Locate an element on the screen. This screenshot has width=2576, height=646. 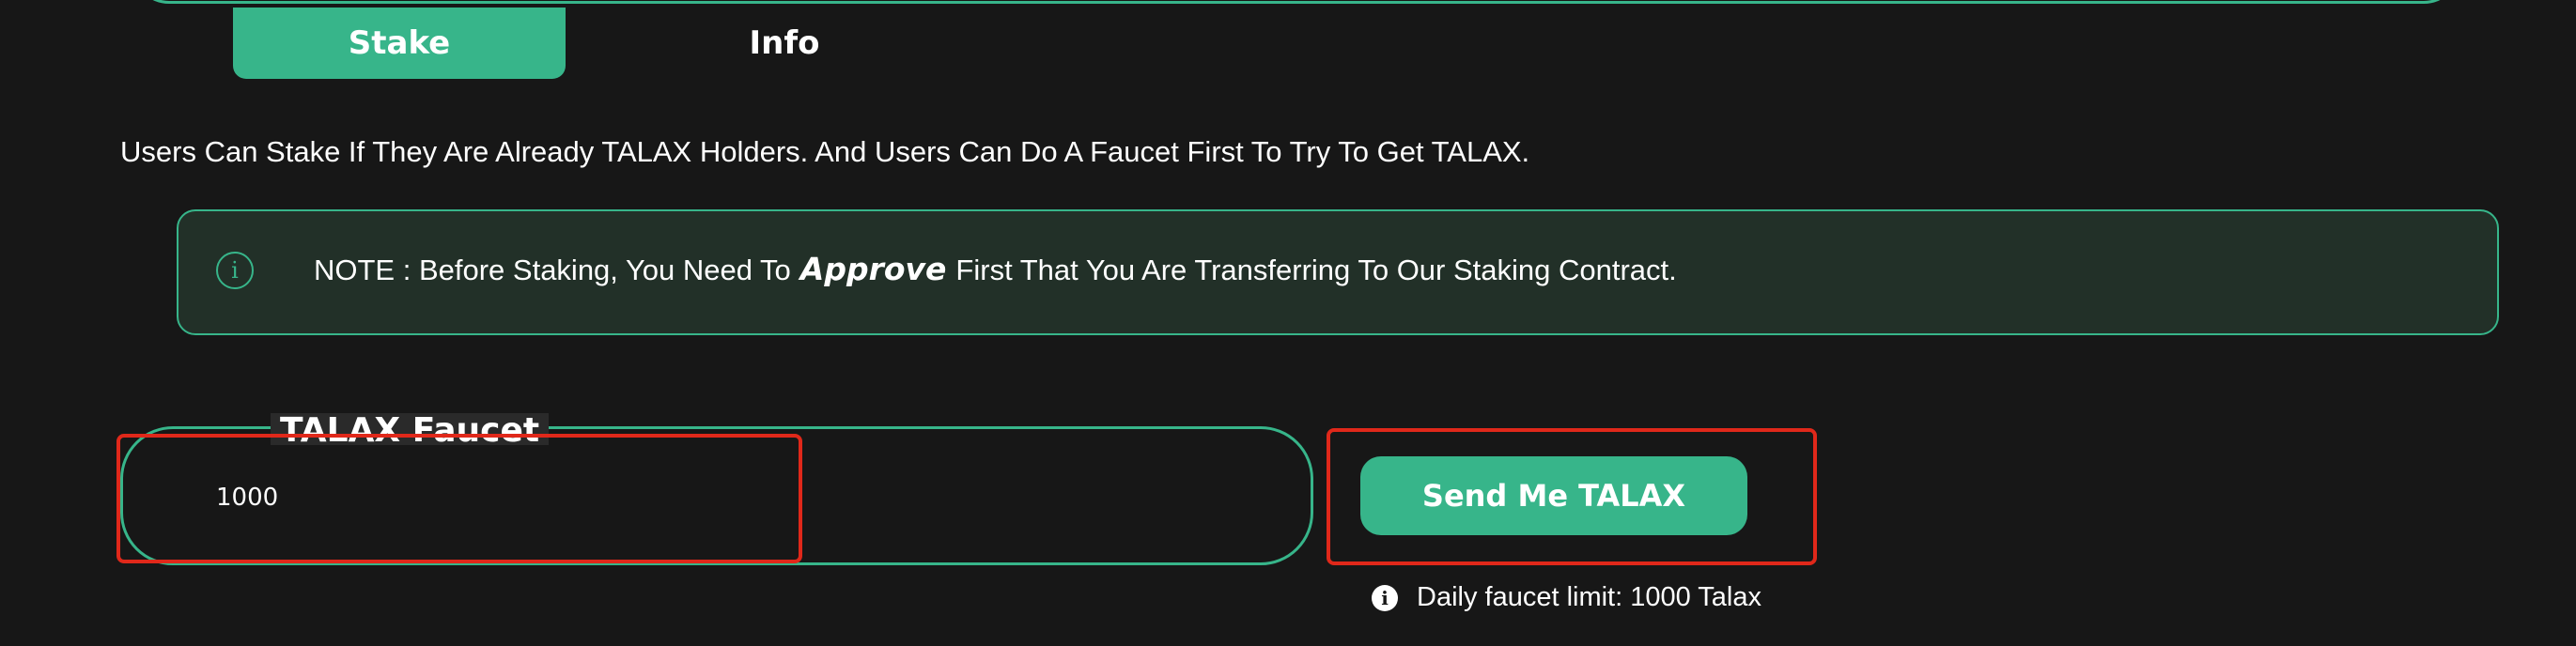
tab-info: Info is located at coordinates (785, 44).